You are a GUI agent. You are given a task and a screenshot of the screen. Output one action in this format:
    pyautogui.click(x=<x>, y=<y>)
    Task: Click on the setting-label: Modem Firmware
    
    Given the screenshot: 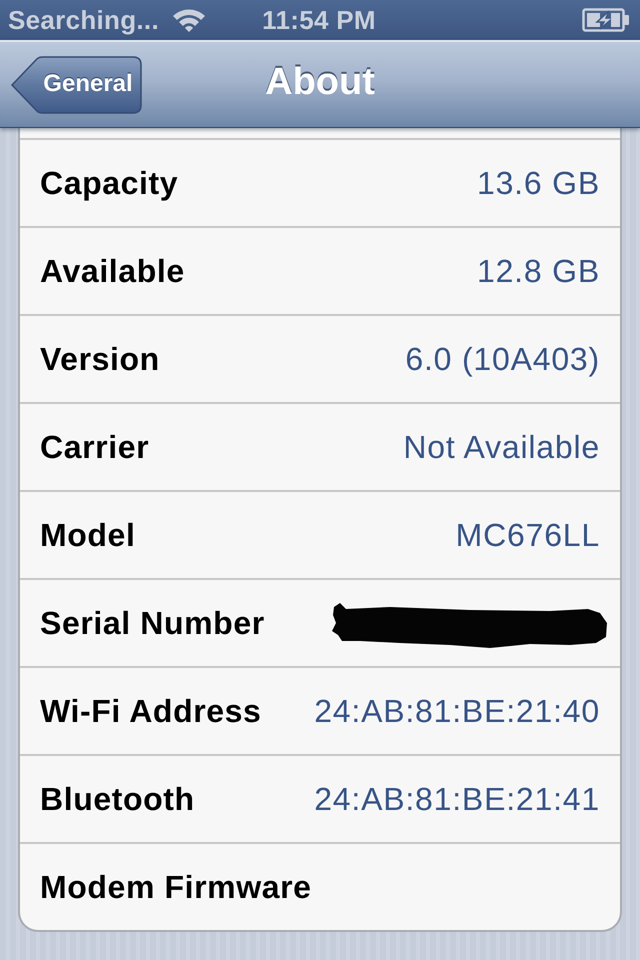 What is the action you would take?
    pyautogui.click(x=176, y=887)
    